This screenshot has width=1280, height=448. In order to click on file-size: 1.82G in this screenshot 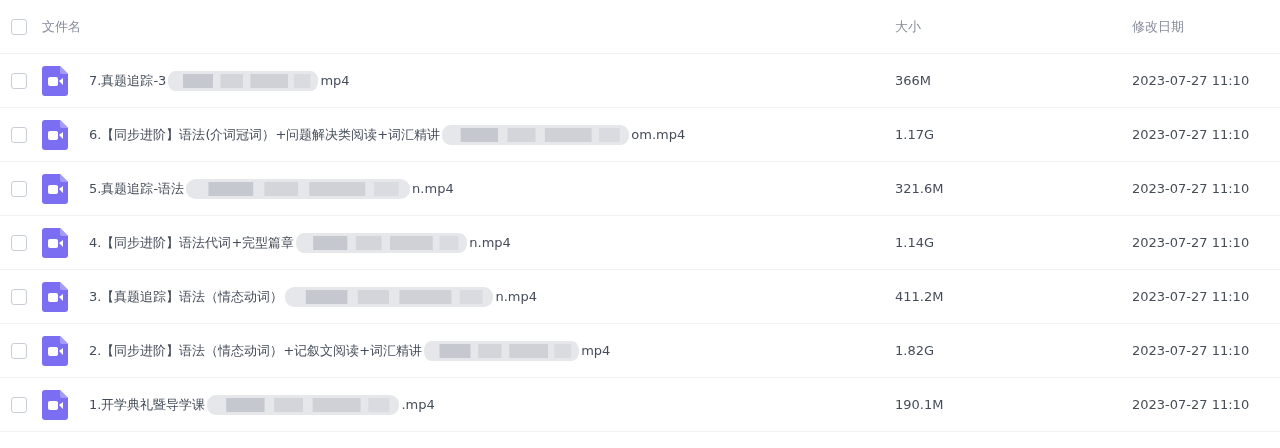, I will do `click(915, 350)`.